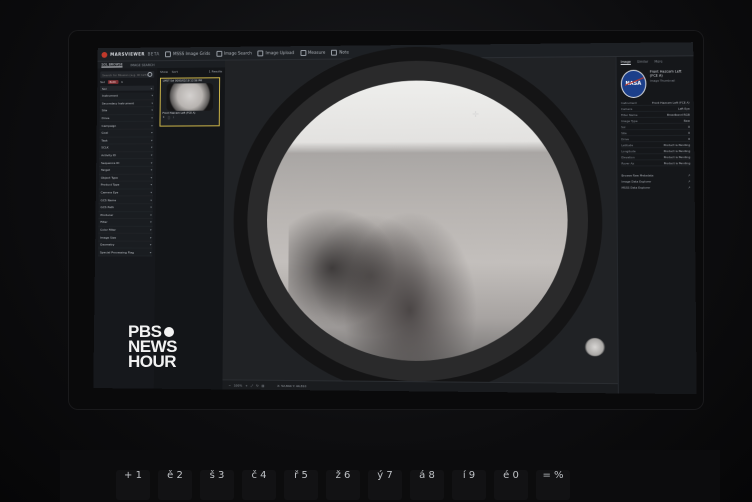  What do you see at coordinates (595, 347) in the screenshot?
I see `lens-dust-spot` at bounding box center [595, 347].